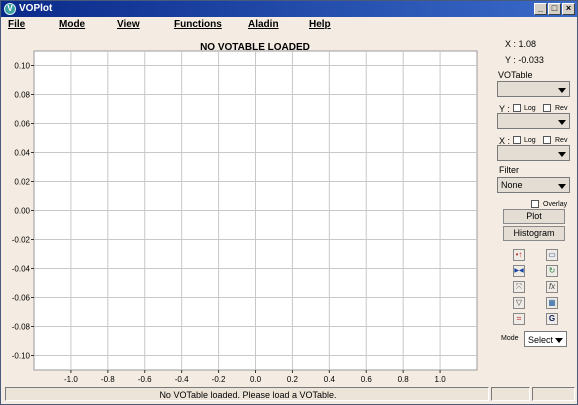 This screenshot has width=578, height=405. Describe the element at coordinates (552, 255) in the screenshot. I see `print-icon: ▭` at that location.